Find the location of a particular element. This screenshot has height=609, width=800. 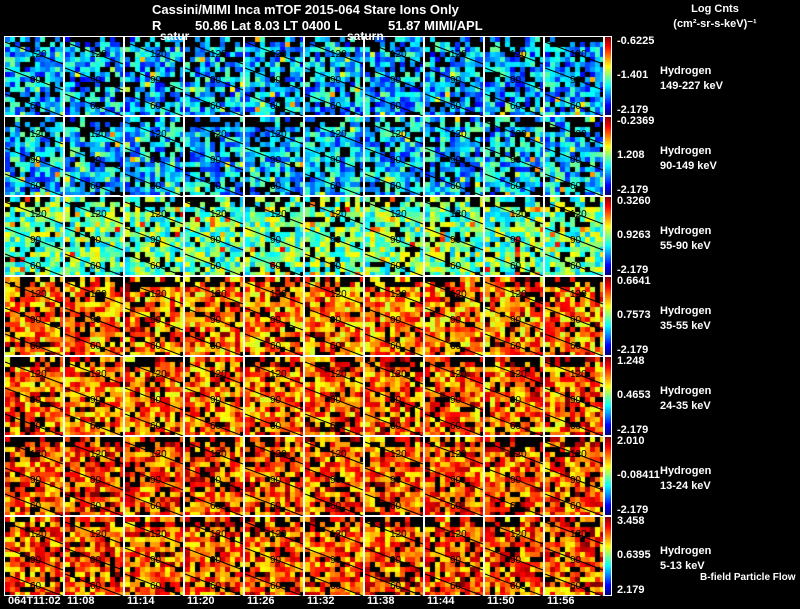

energy-range-label: 5-13 keV is located at coordinates (682, 566).